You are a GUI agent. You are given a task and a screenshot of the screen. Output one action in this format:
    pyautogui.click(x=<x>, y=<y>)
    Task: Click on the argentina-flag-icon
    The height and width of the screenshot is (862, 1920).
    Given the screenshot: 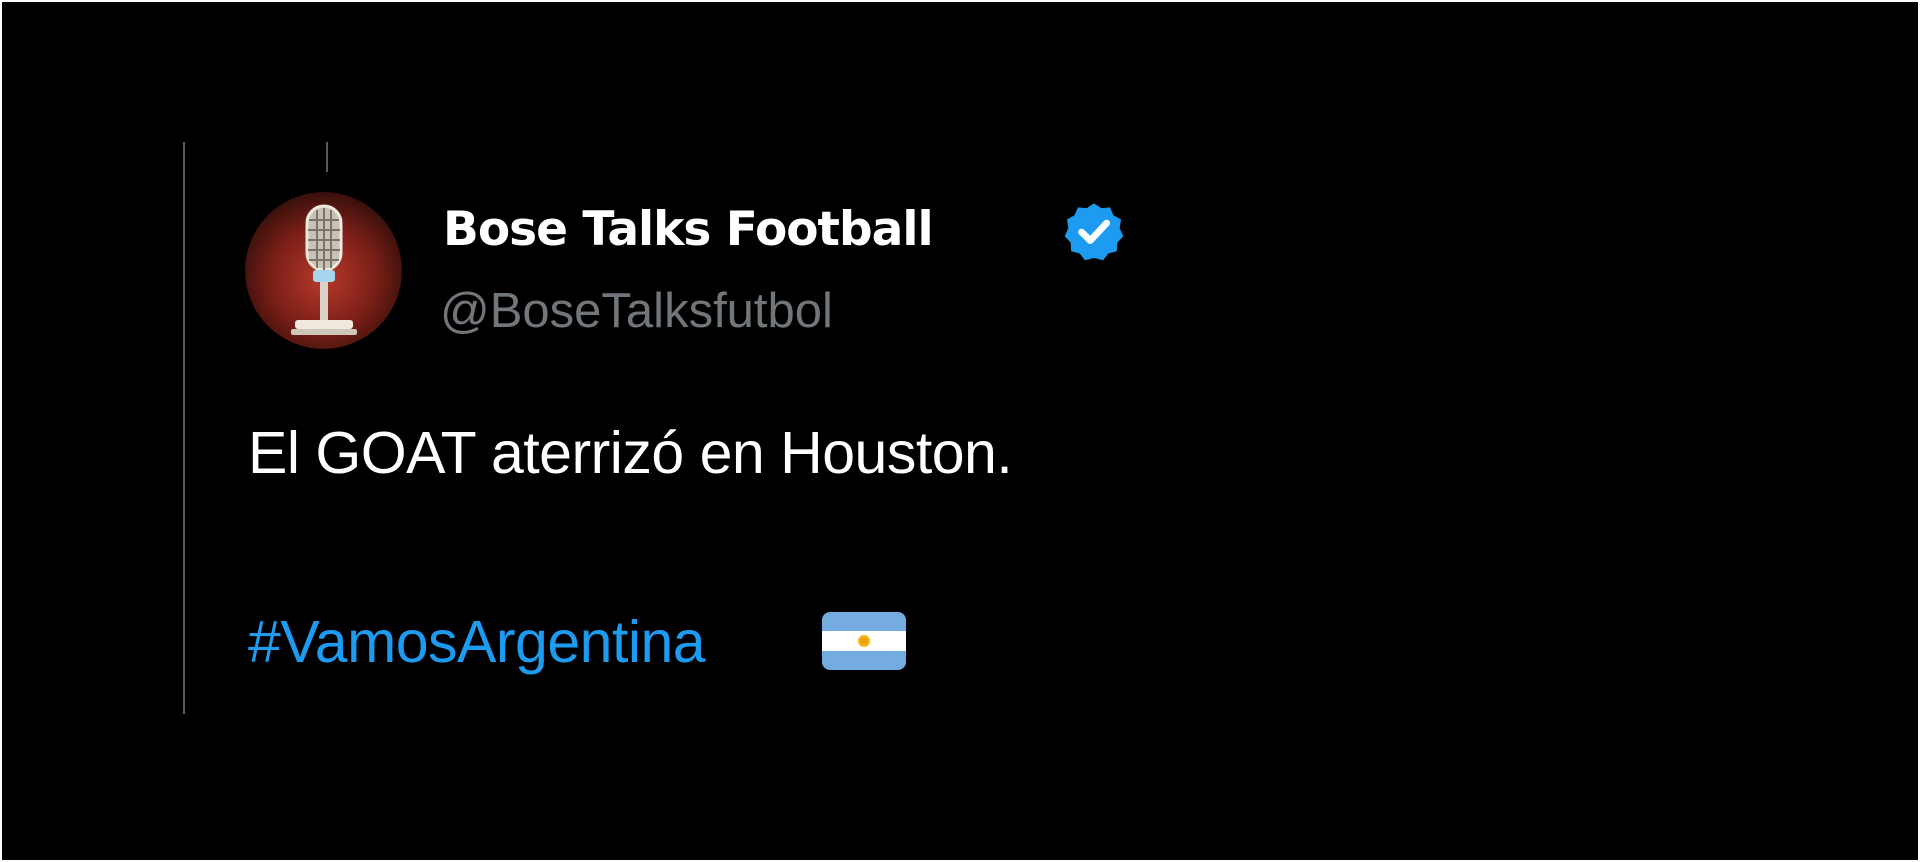 What is the action you would take?
    pyautogui.click(x=864, y=641)
    